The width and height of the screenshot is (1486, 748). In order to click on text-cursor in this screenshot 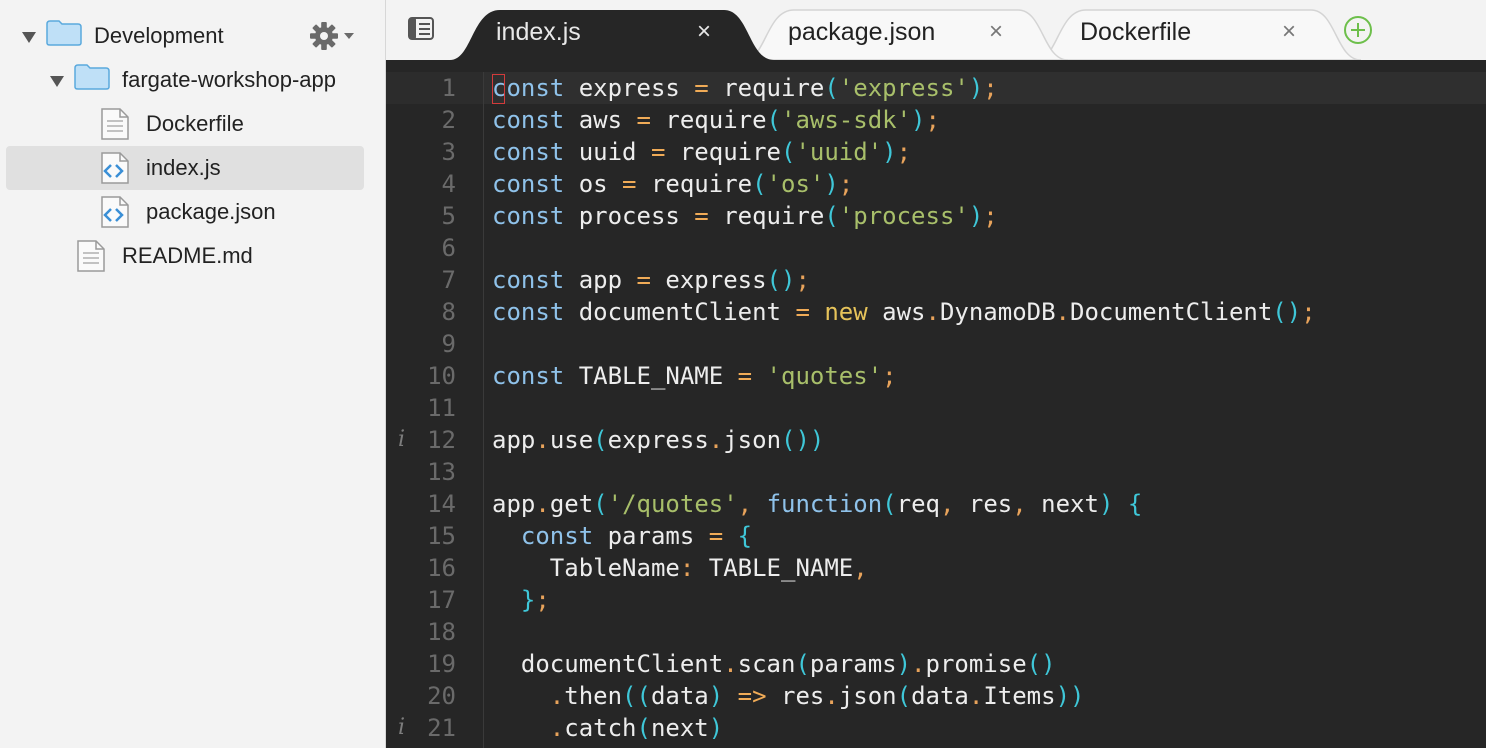, I will do `click(498, 89)`.